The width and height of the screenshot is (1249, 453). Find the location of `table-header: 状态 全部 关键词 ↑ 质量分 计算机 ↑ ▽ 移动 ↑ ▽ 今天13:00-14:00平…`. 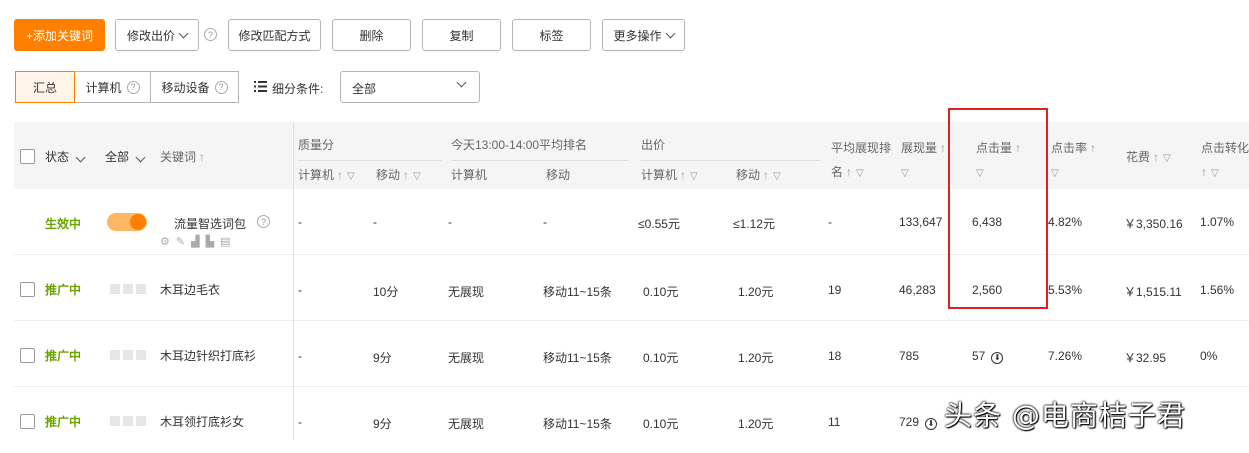

table-header: 状态 全部 关键词 ↑ 质量分 计算机 ↑ ▽ 移动 ↑ ▽ 今天13:00-14:00平… is located at coordinates (631, 155).